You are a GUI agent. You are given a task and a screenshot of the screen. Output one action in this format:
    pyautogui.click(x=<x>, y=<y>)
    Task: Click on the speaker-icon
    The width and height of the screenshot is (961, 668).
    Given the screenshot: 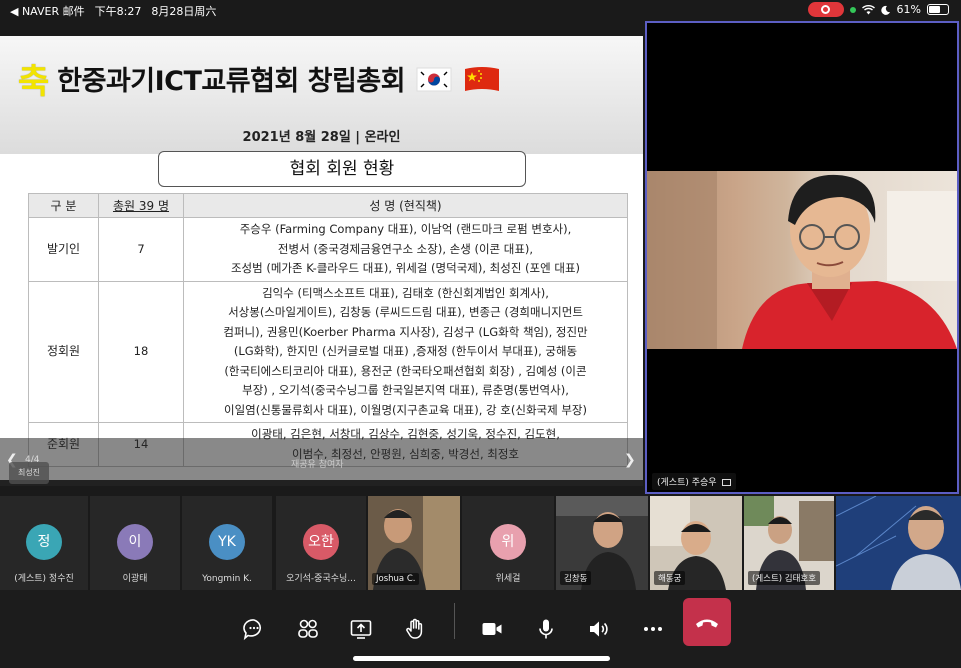 What is the action you would take?
    pyautogui.click(x=599, y=629)
    